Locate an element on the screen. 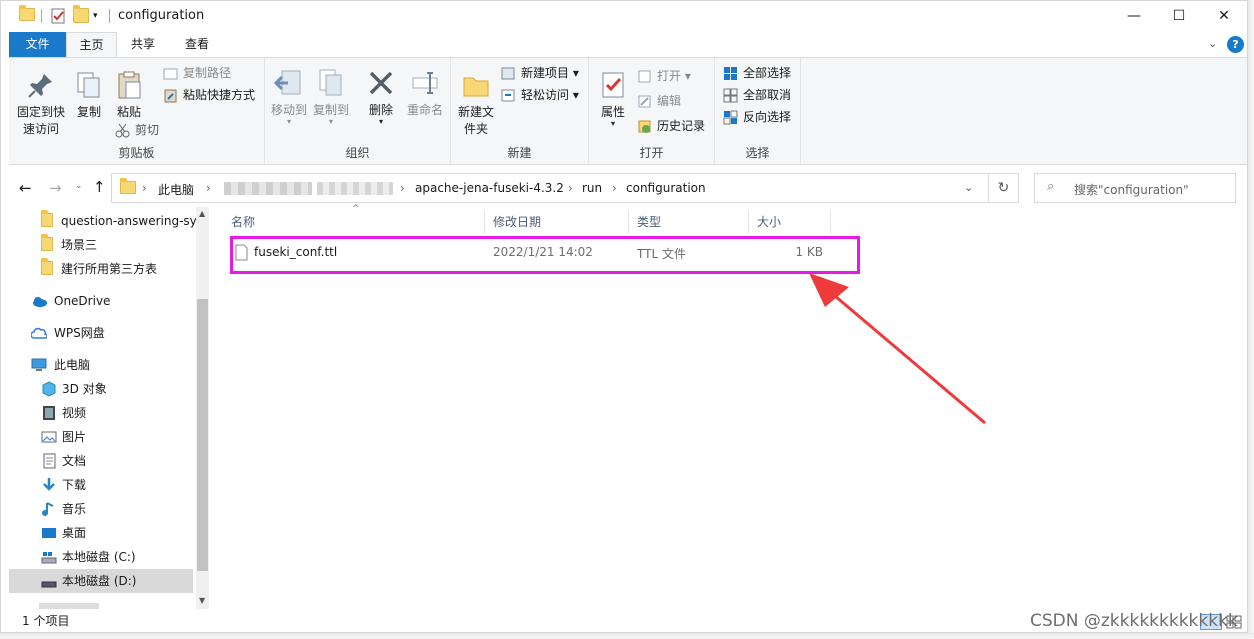 Image resolution: width=1254 pixels, height=639 pixels. move-to-icon is located at coordinates (289, 83).